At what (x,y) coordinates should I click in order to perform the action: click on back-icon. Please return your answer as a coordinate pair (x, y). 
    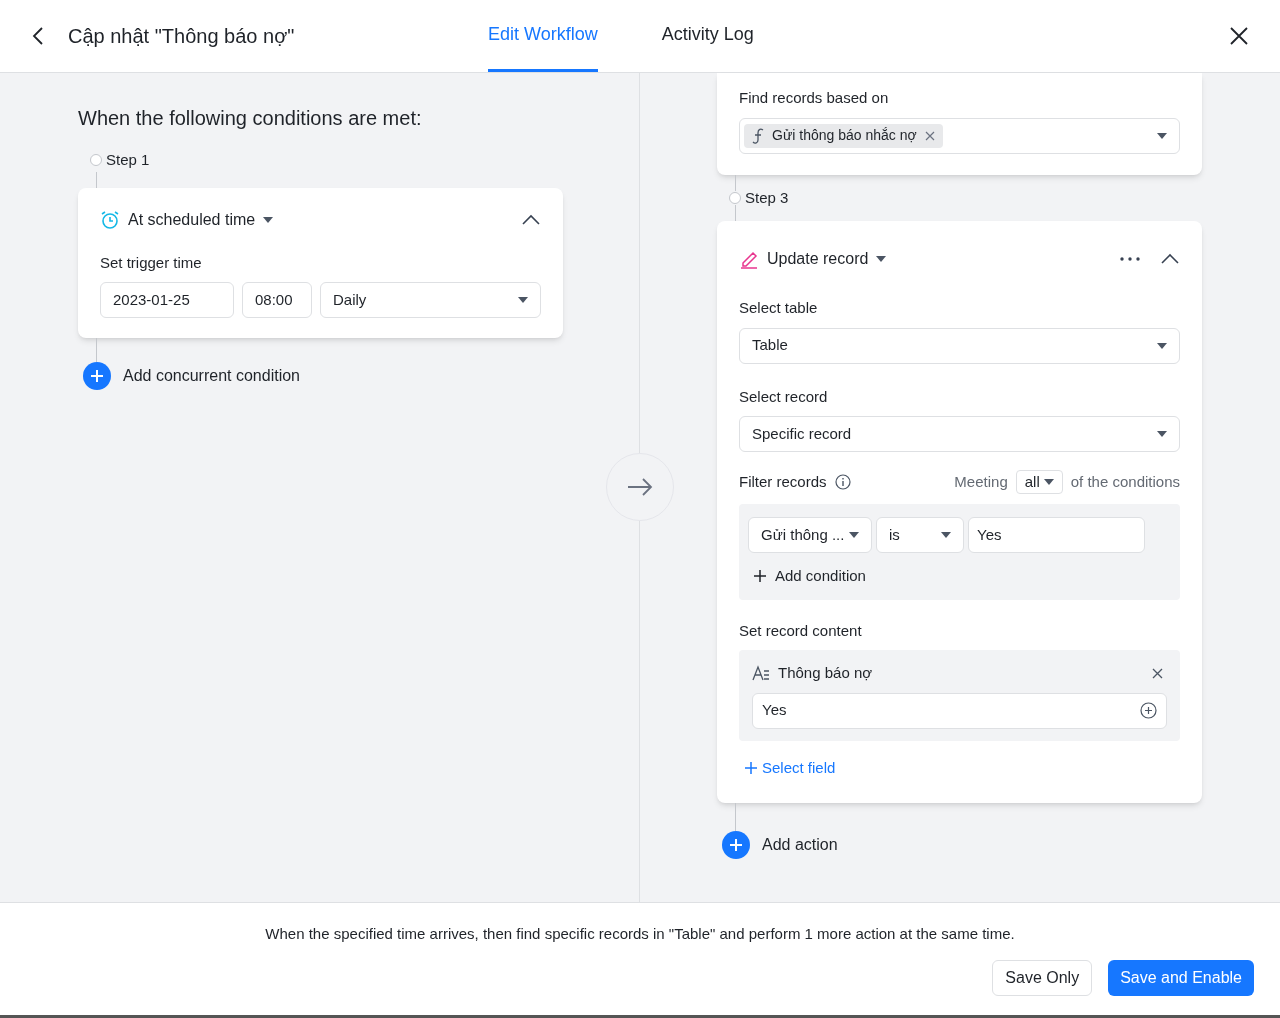
    Looking at the image, I should click on (38, 36).